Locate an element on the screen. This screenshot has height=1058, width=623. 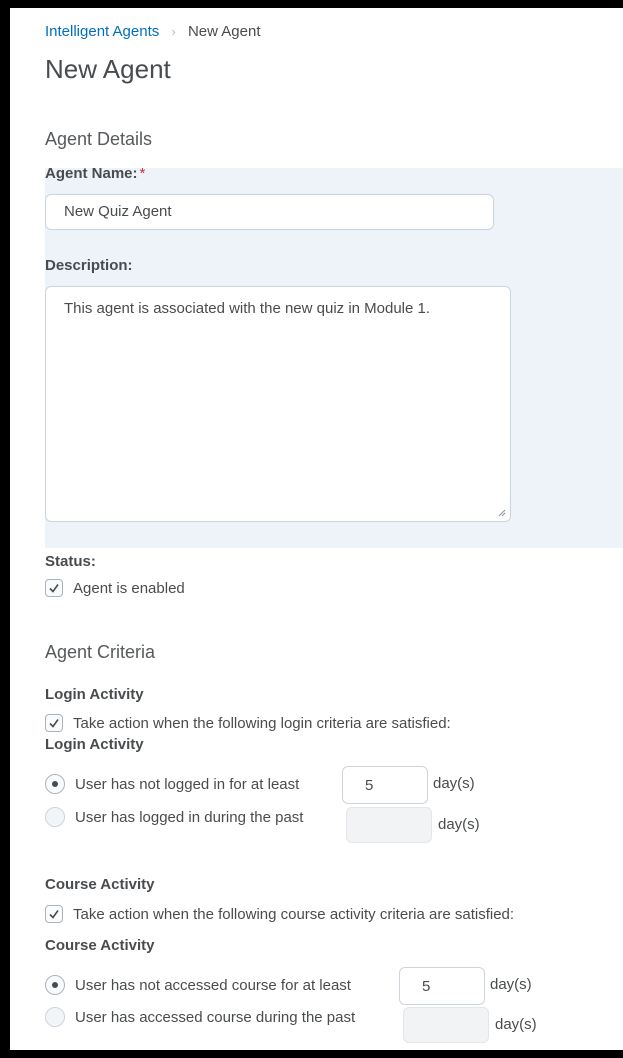
agent-name-label: Agent Name: * is located at coordinates (95, 173).